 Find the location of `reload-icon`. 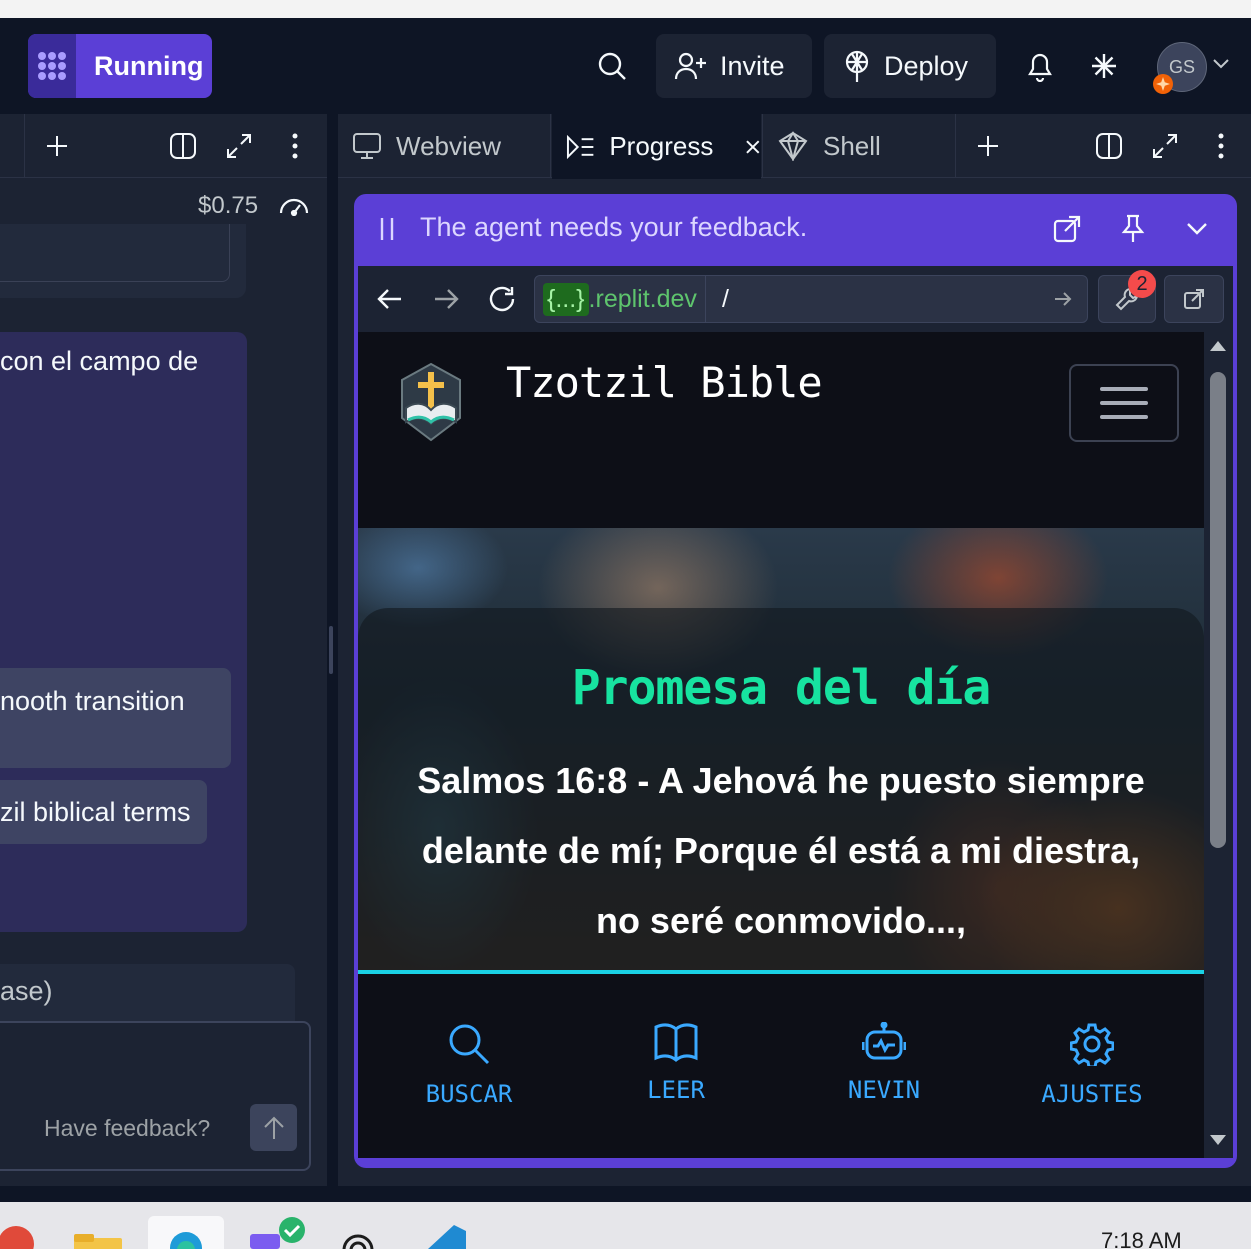

reload-icon is located at coordinates (502, 299).